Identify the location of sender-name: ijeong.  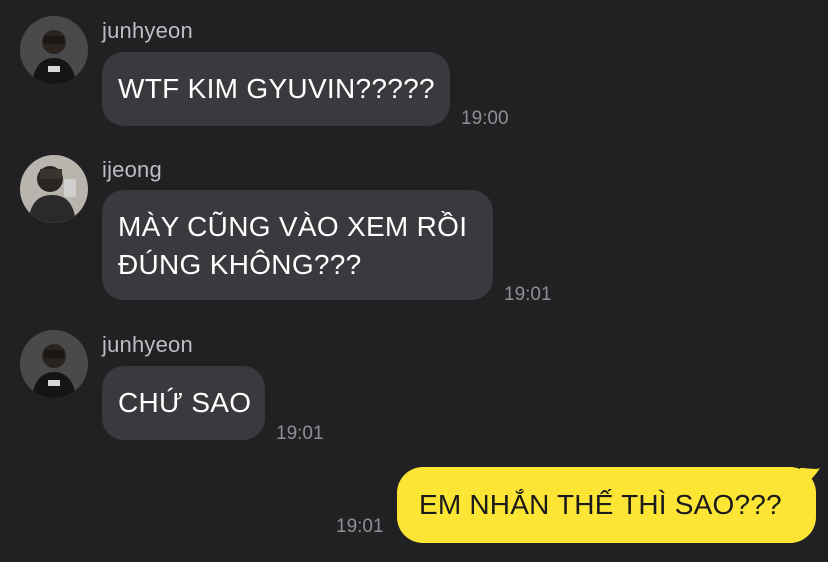
(132, 169).